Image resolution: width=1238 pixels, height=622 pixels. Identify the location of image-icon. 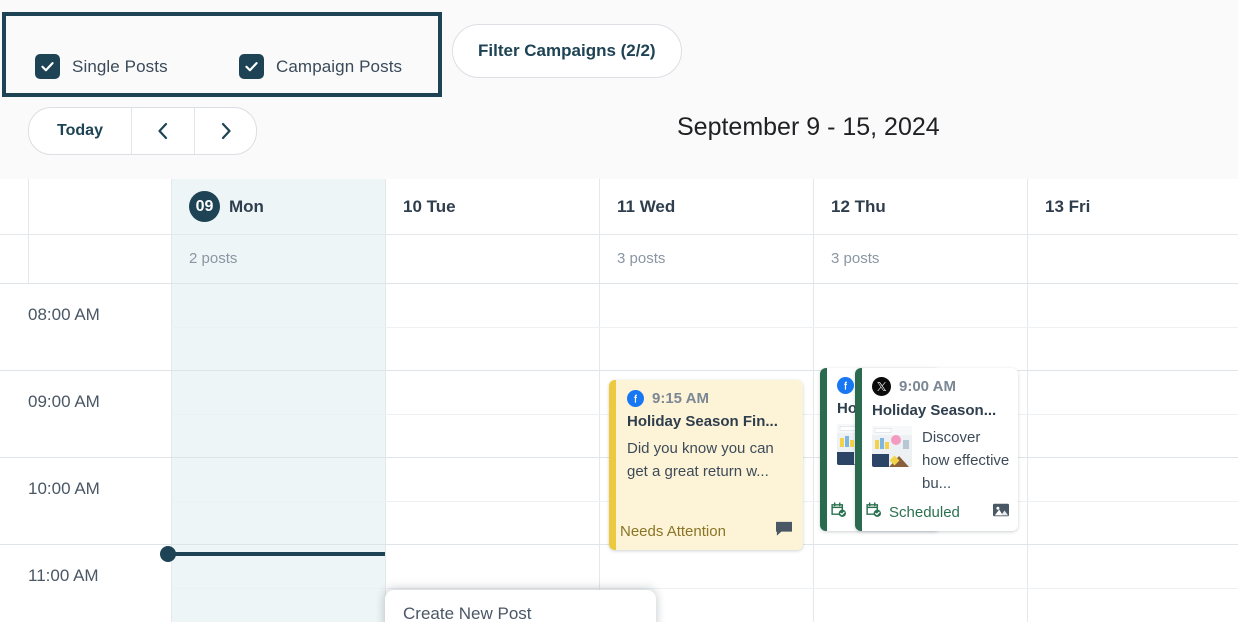
(1001, 512).